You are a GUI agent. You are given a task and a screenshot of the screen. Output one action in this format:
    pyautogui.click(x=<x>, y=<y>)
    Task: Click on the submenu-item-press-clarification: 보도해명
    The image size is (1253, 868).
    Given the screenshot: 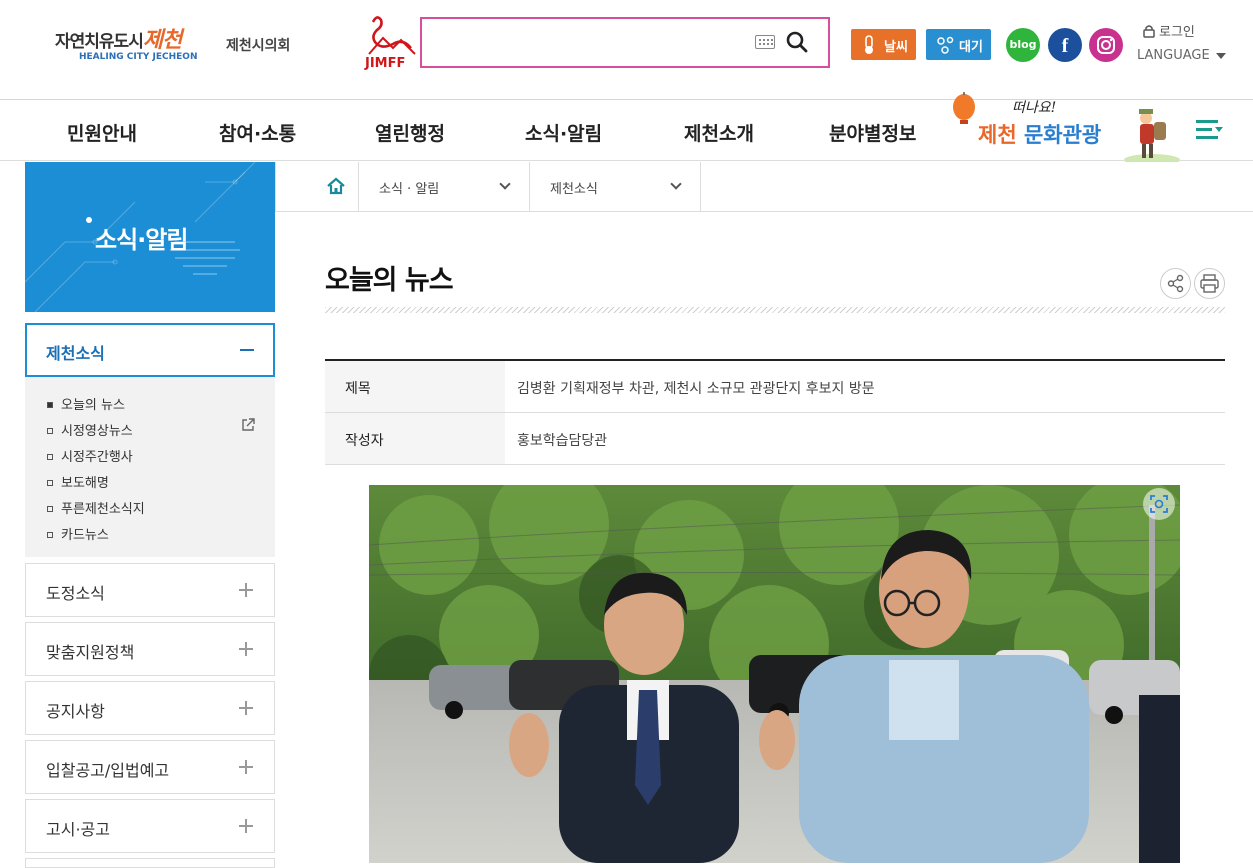 What is the action you would take?
    pyautogui.click(x=78, y=481)
    